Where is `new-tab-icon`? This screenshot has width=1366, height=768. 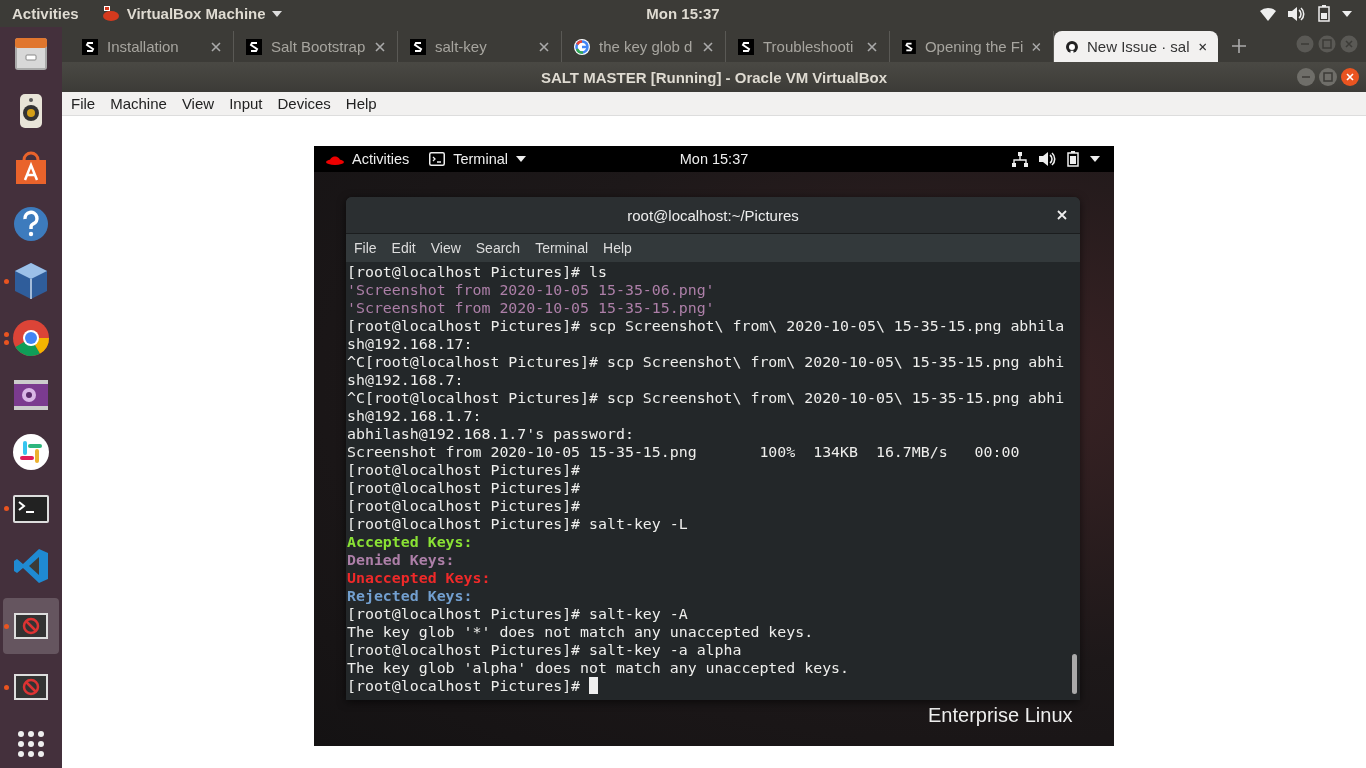 new-tab-icon is located at coordinates (1239, 46).